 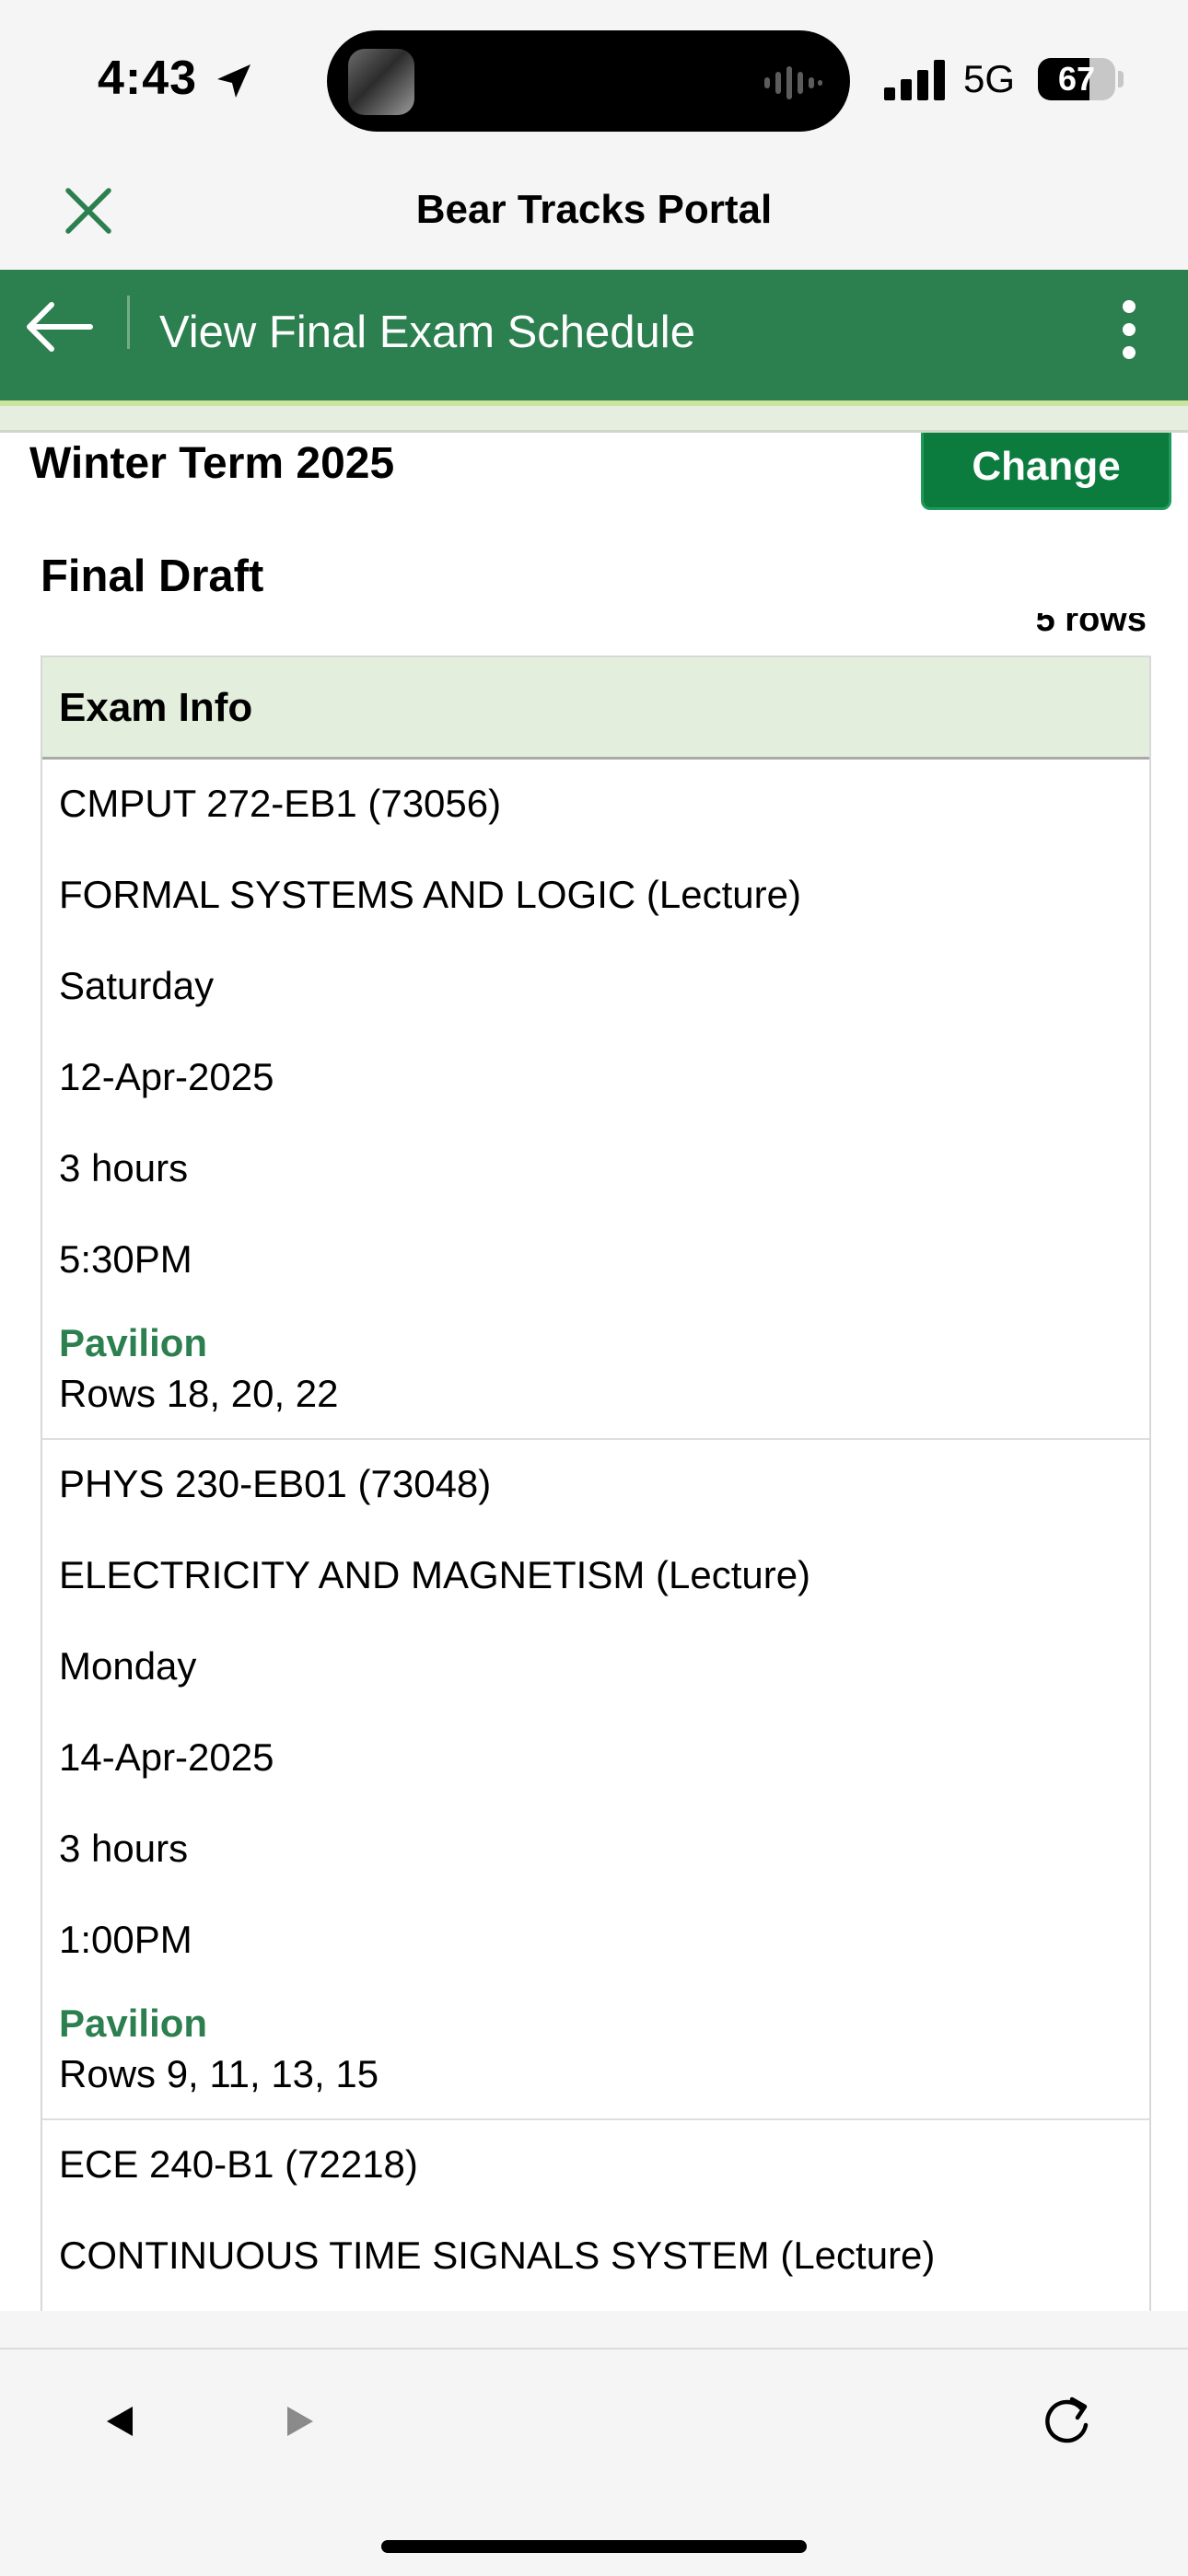 I want to click on exam-name: FORMAL SYSTEMS AND LOGIC (Lecture), so click(x=430, y=894).